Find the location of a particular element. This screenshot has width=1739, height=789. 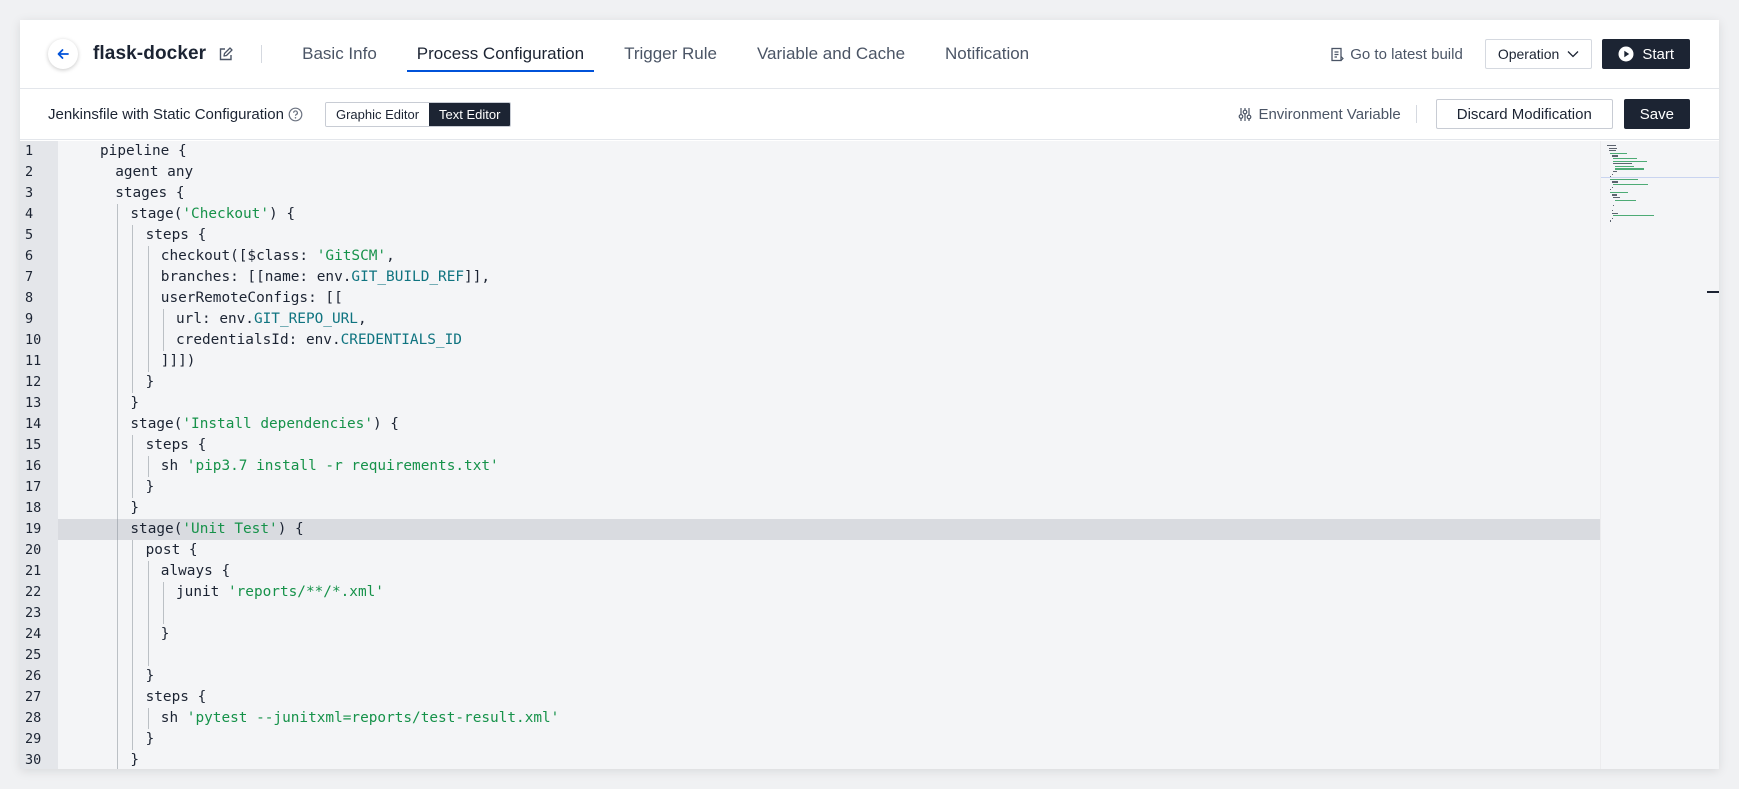

code-text: stage('Install dependencies') { is located at coordinates (249, 424).